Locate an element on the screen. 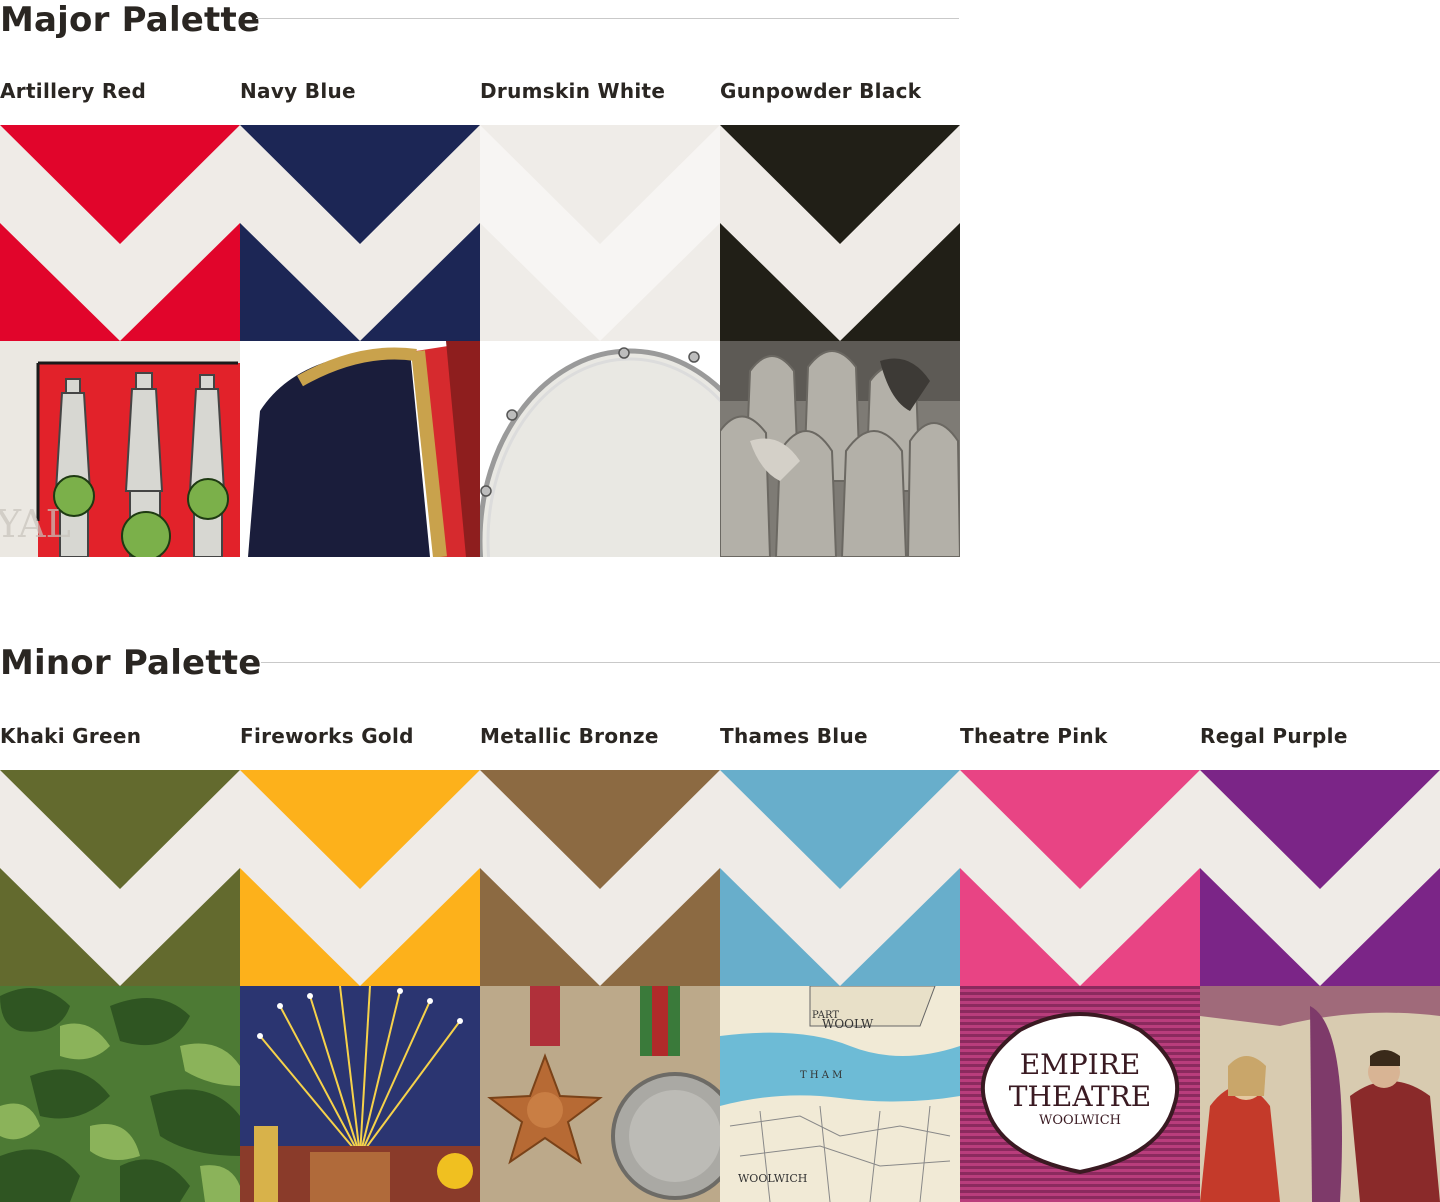 This screenshot has width=1440, height=1202. swatch-label-navy-blue: Navy Blue is located at coordinates (298, 91).